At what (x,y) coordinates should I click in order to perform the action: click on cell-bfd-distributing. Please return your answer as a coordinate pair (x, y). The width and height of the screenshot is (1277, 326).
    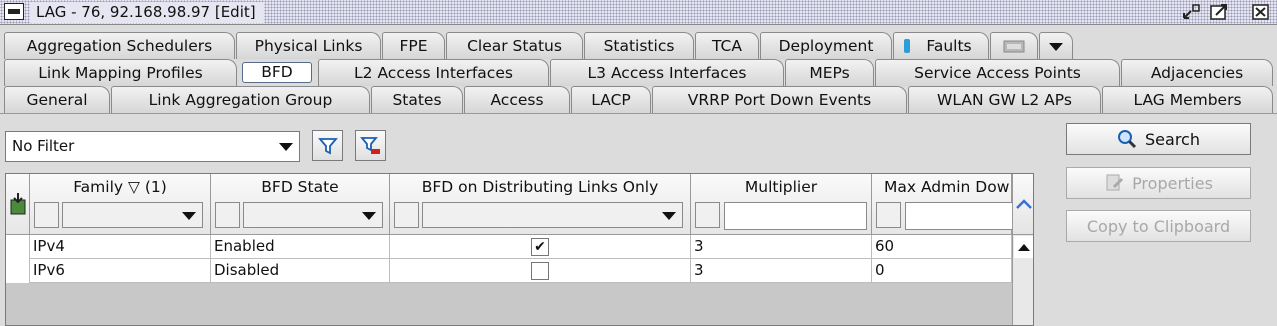
    Looking at the image, I should click on (540, 271).